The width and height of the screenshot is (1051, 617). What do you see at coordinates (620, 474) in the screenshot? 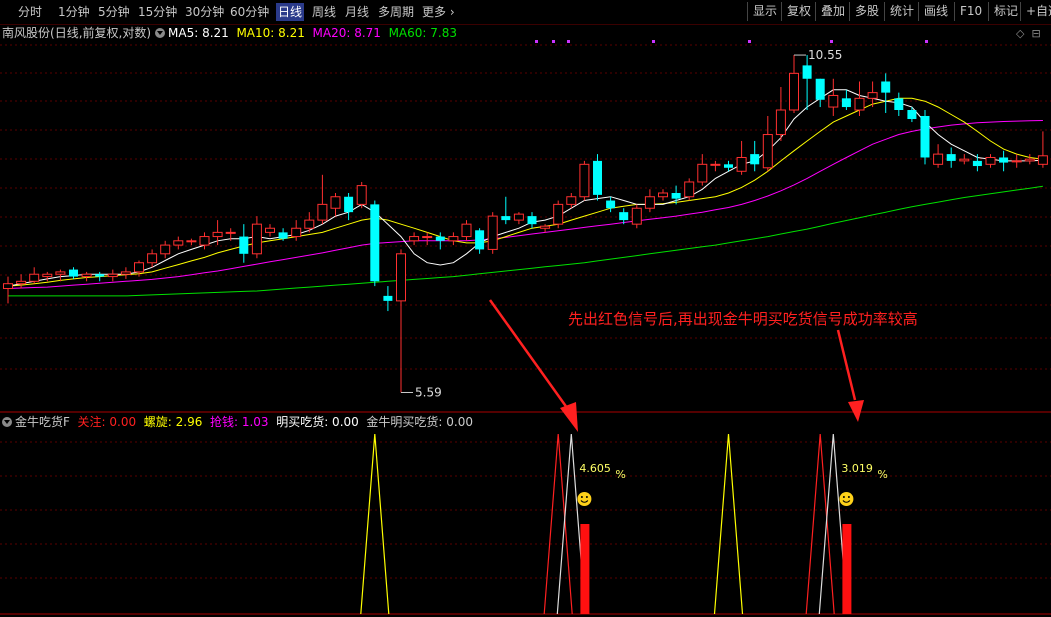
I see `pct-unit-label: %` at bounding box center [620, 474].